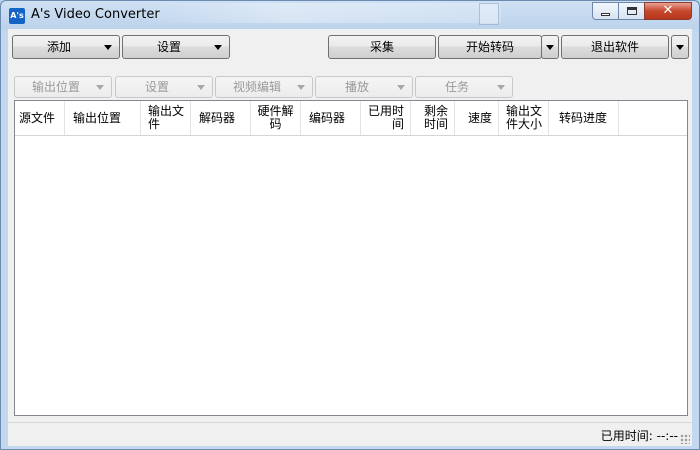 The height and width of the screenshot is (450, 700). I want to click on column-header-label: 速度, so click(479, 117).